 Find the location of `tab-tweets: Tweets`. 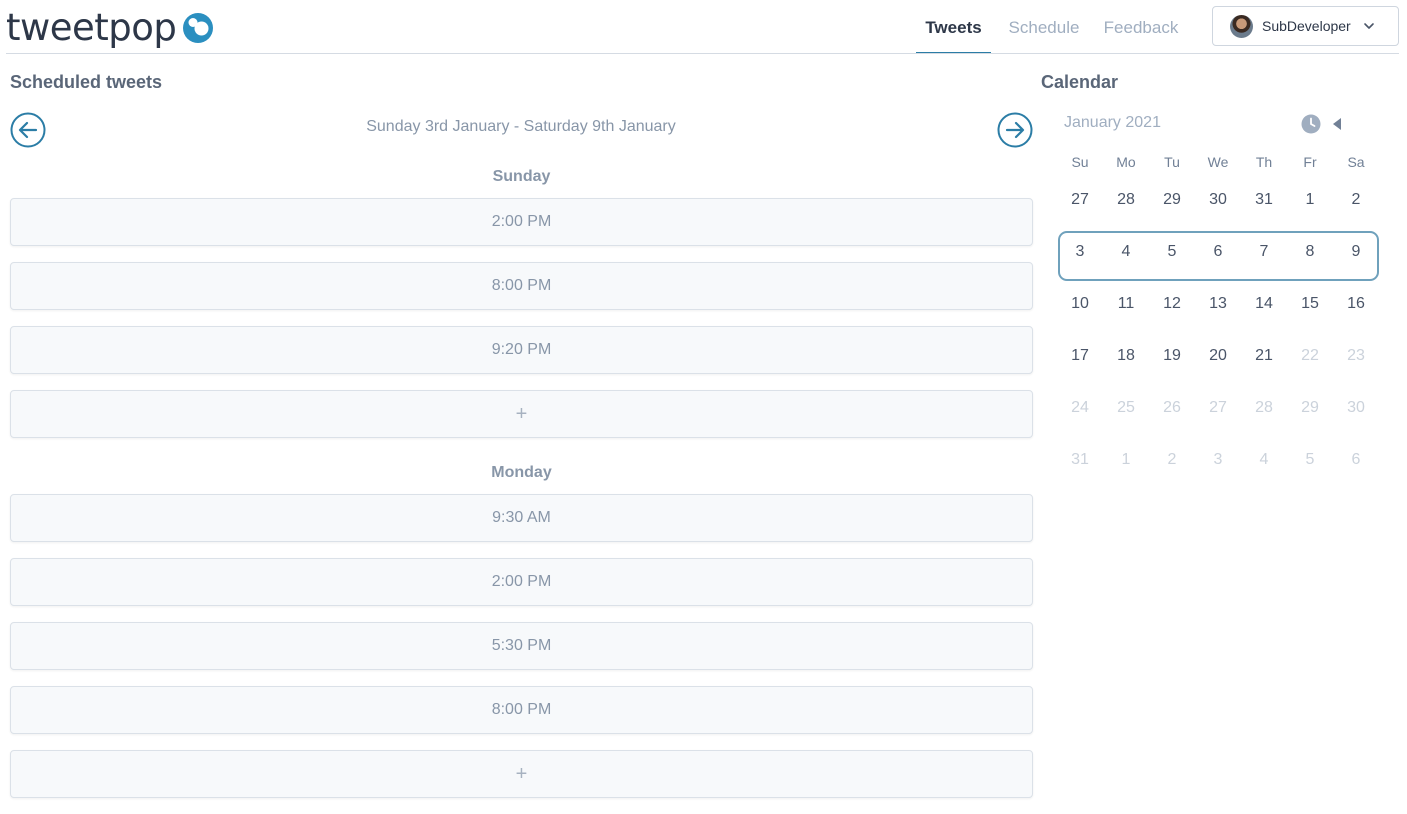

tab-tweets: Tweets is located at coordinates (953, 27).